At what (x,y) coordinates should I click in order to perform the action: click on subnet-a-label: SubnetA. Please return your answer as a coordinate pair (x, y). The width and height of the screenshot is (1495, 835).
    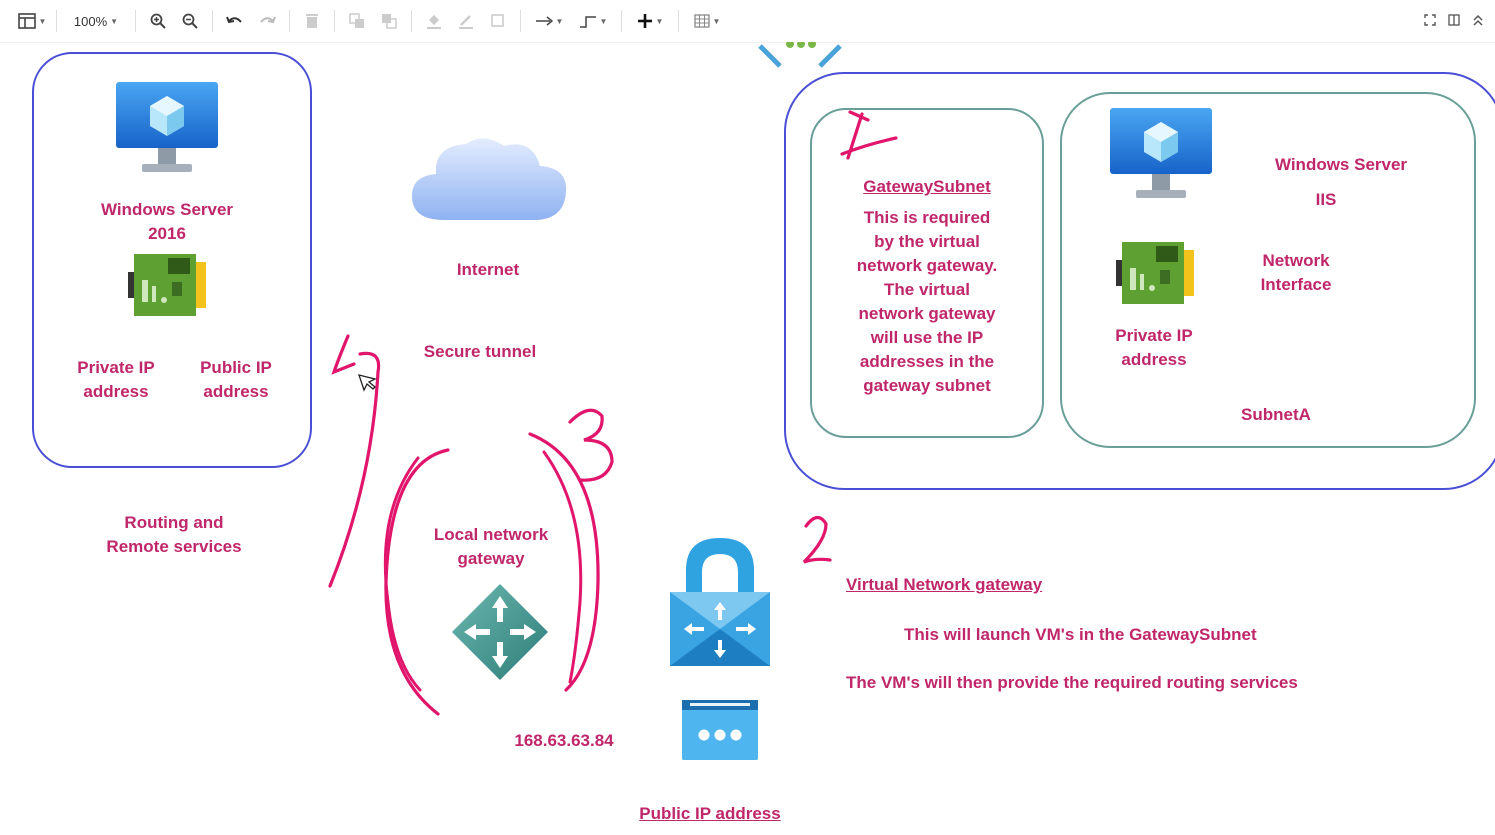
    Looking at the image, I should click on (1276, 414).